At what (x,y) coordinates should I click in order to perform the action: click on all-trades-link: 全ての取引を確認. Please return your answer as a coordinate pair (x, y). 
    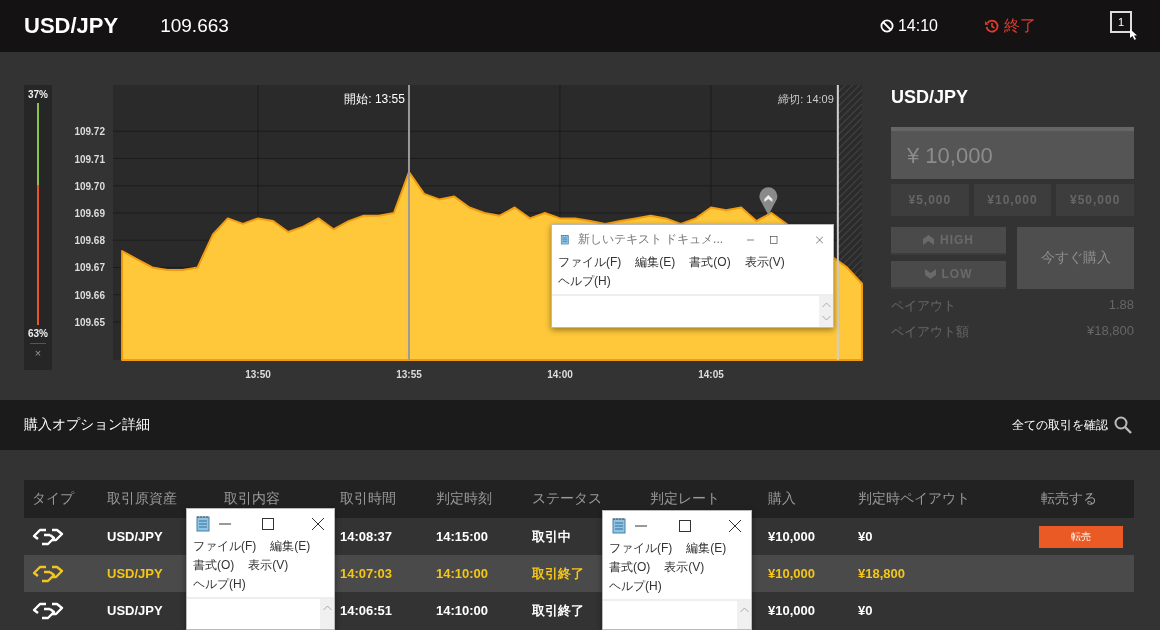
    Looking at the image, I should click on (1060, 425).